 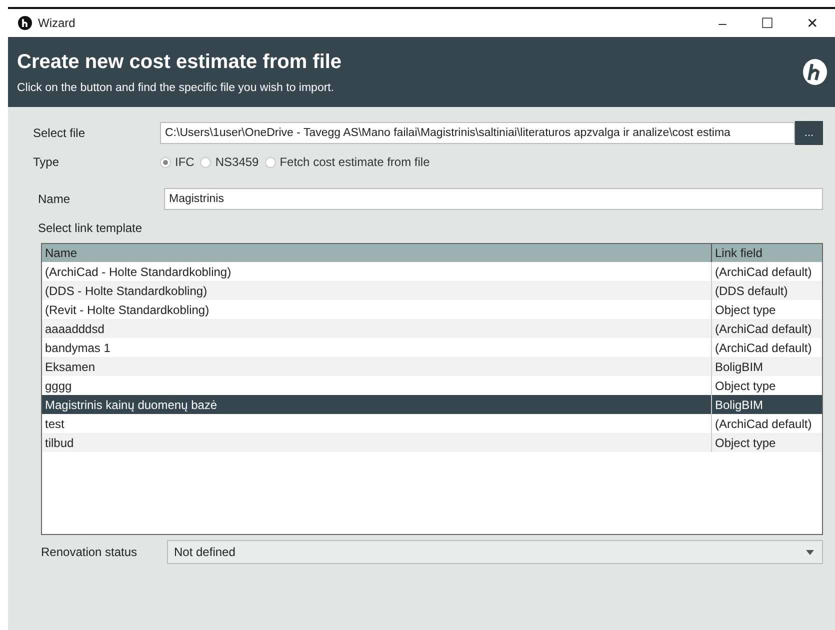 I want to click on field-label: Type, so click(x=46, y=162).